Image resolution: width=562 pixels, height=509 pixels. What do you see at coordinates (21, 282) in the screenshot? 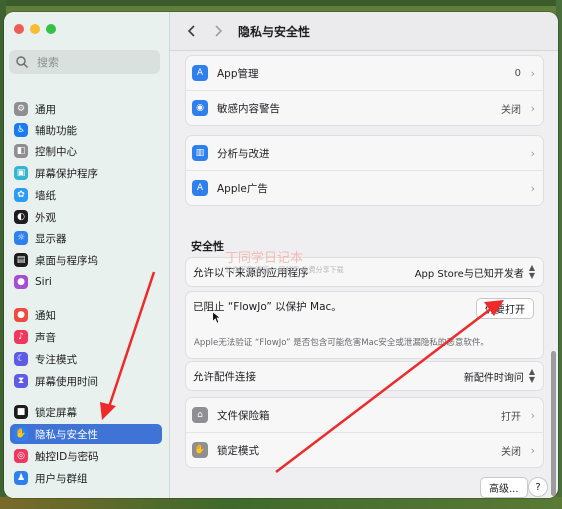
I see `siri-icon: ●` at bounding box center [21, 282].